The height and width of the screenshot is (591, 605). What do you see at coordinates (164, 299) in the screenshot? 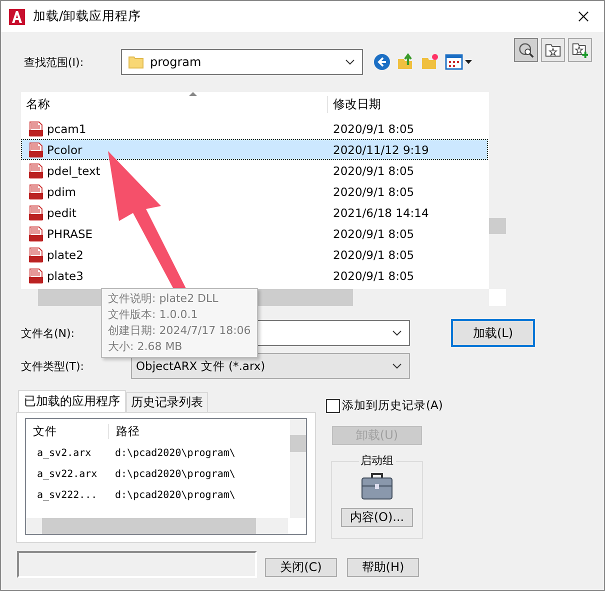
I see `tooltip-line: 文件说明: plate2 DLL` at bounding box center [164, 299].